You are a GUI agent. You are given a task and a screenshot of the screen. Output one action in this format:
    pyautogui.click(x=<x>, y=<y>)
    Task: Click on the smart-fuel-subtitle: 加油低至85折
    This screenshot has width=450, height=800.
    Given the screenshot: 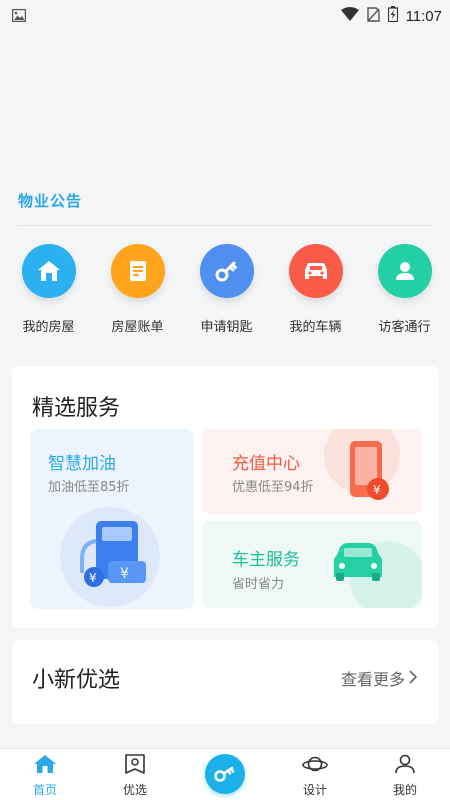 What is the action you would take?
    pyautogui.click(x=89, y=487)
    